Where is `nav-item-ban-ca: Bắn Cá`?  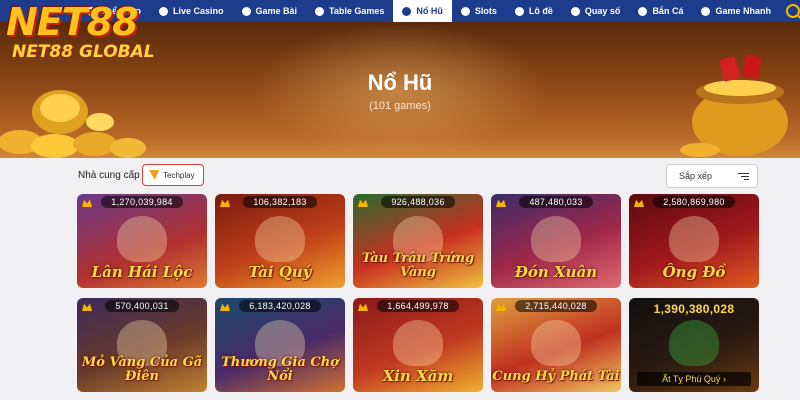 nav-item-ban-ca: Bắn Cá is located at coordinates (660, 11).